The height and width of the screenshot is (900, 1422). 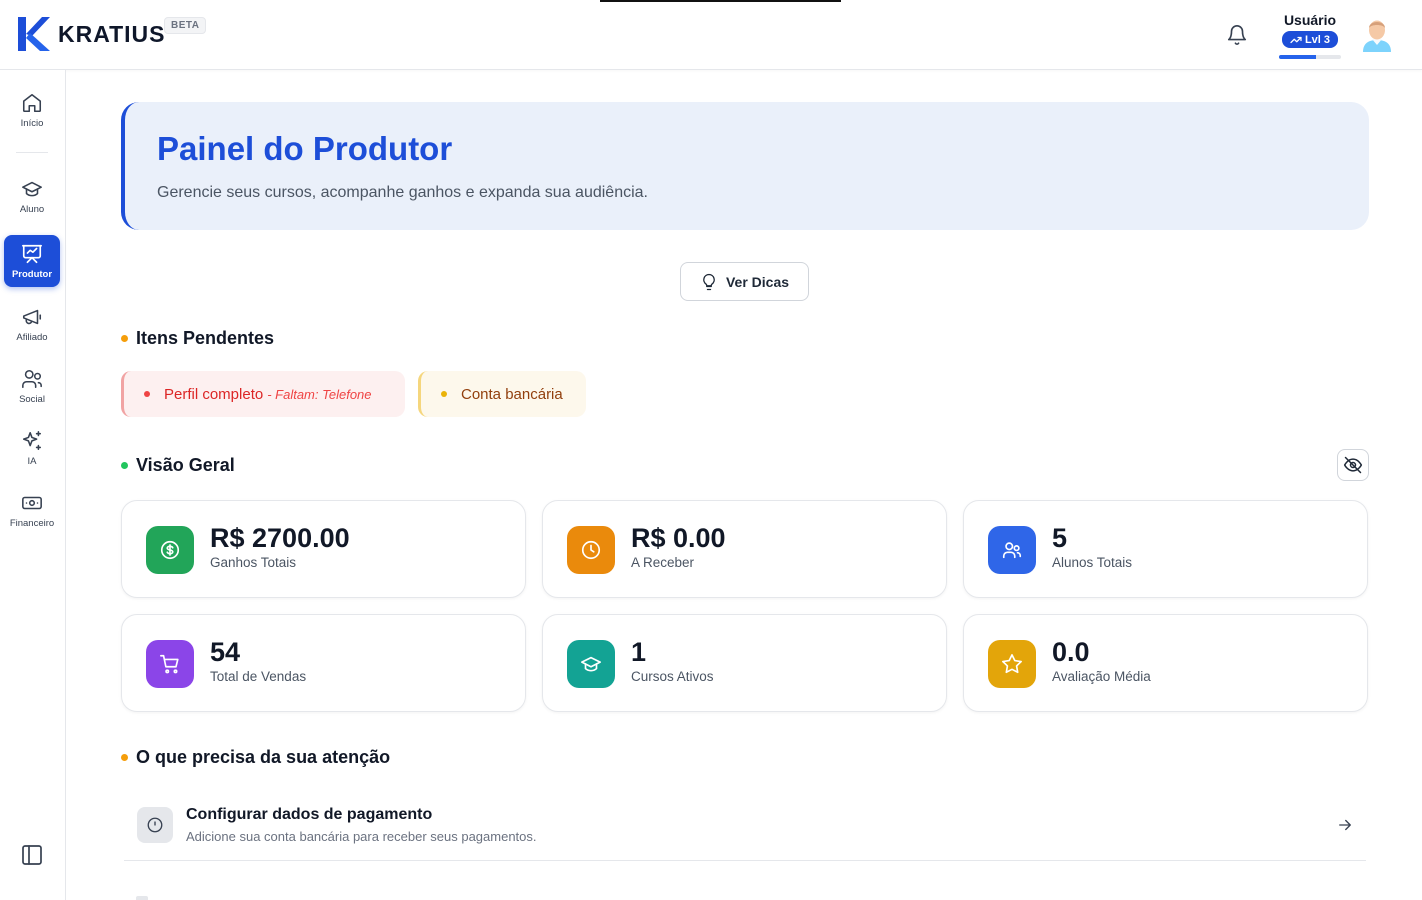 I want to click on stat-card-vendas: 54 Total de Vendas, so click(x=323, y=663).